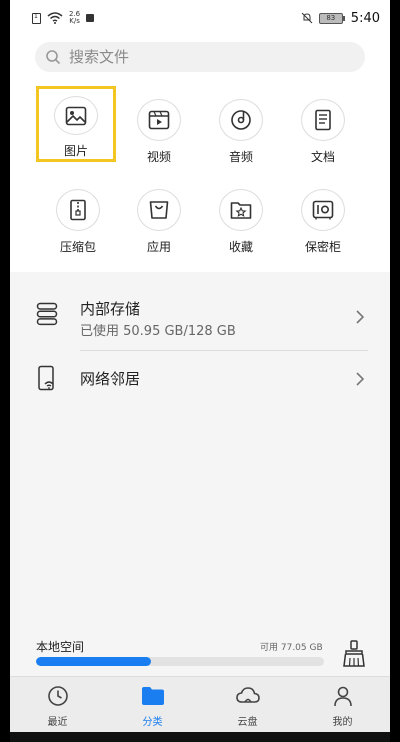 This screenshot has width=400, height=742. I want to click on category-archives: 压缩包, so click(78, 217).